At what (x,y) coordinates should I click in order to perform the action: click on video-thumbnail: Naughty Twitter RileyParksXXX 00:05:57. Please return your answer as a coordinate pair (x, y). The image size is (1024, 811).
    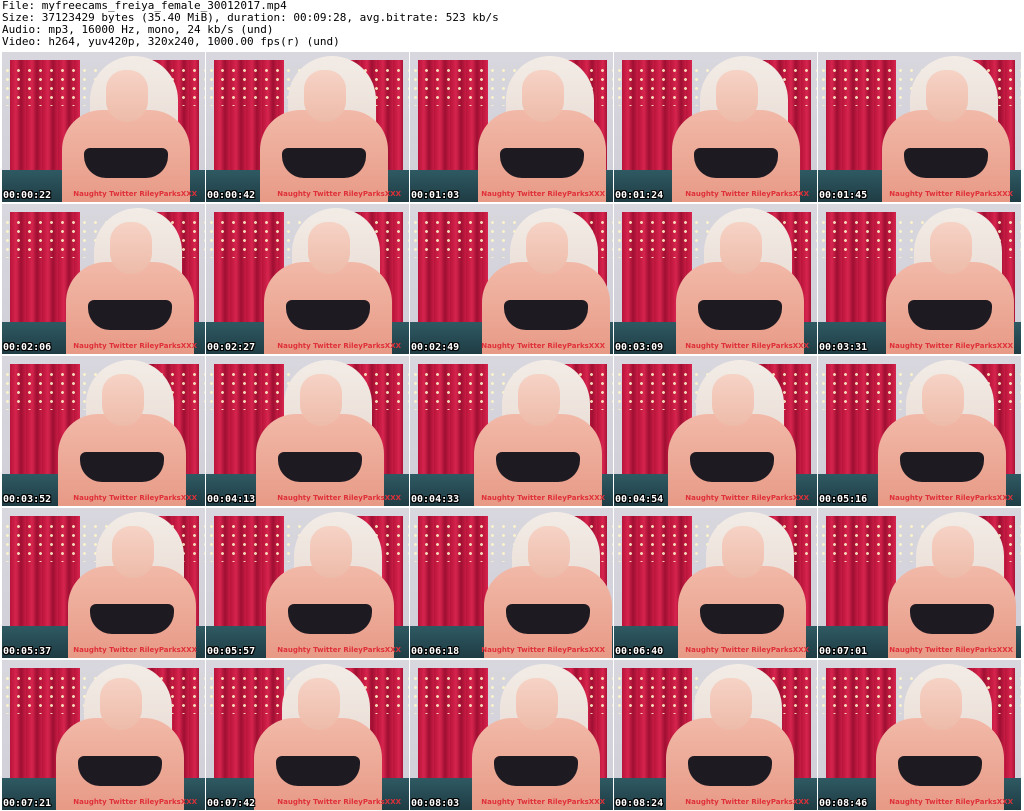
    Looking at the image, I should click on (307, 583).